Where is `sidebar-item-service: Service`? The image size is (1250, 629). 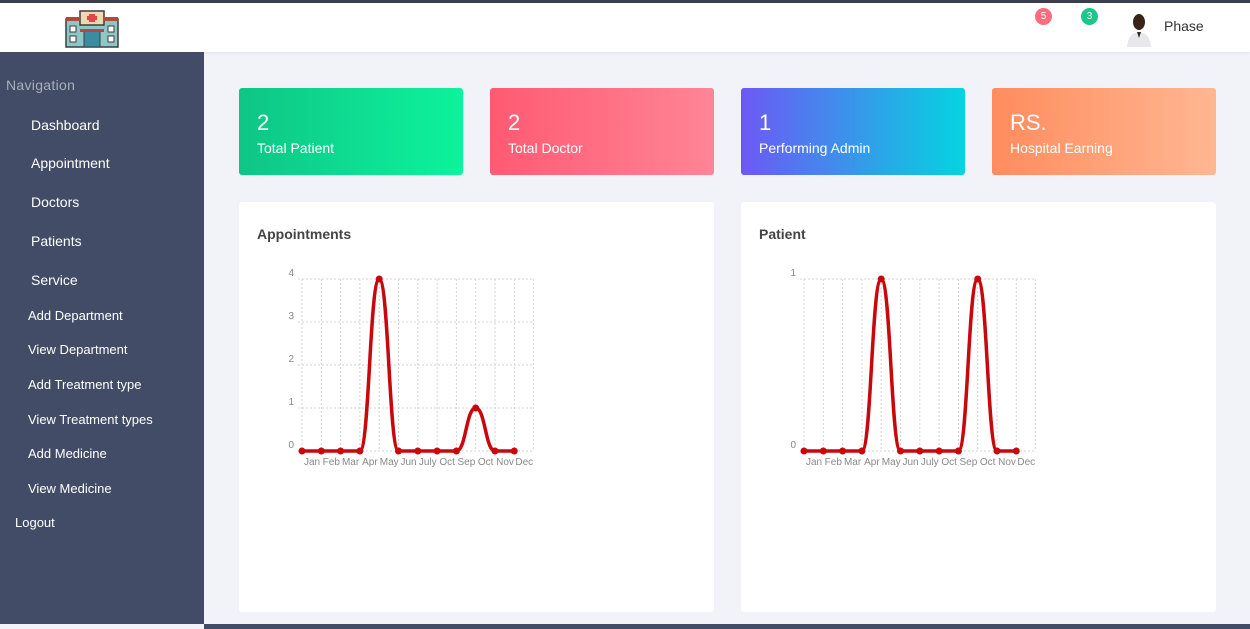 sidebar-item-service: Service is located at coordinates (102, 281).